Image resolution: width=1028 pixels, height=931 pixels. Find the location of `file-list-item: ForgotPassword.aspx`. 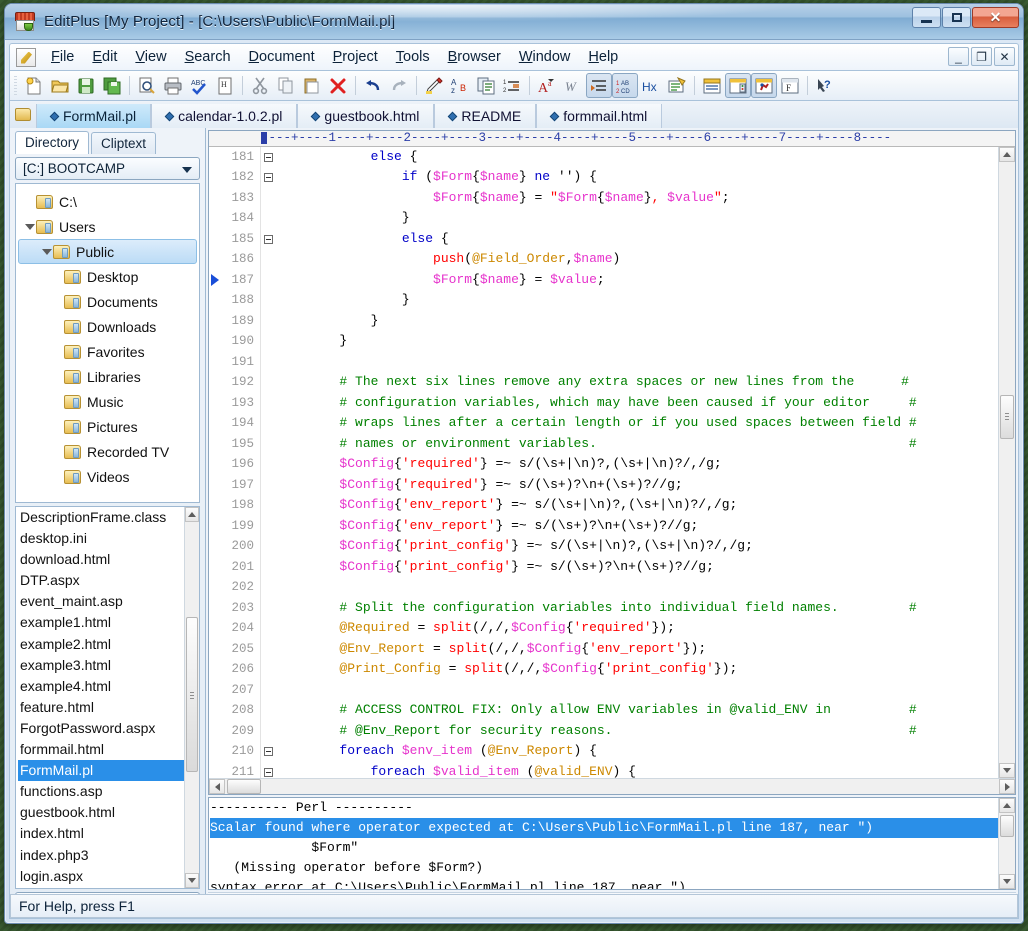

file-list-item: ForgotPassword.aspx is located at coordinates (101, 728).